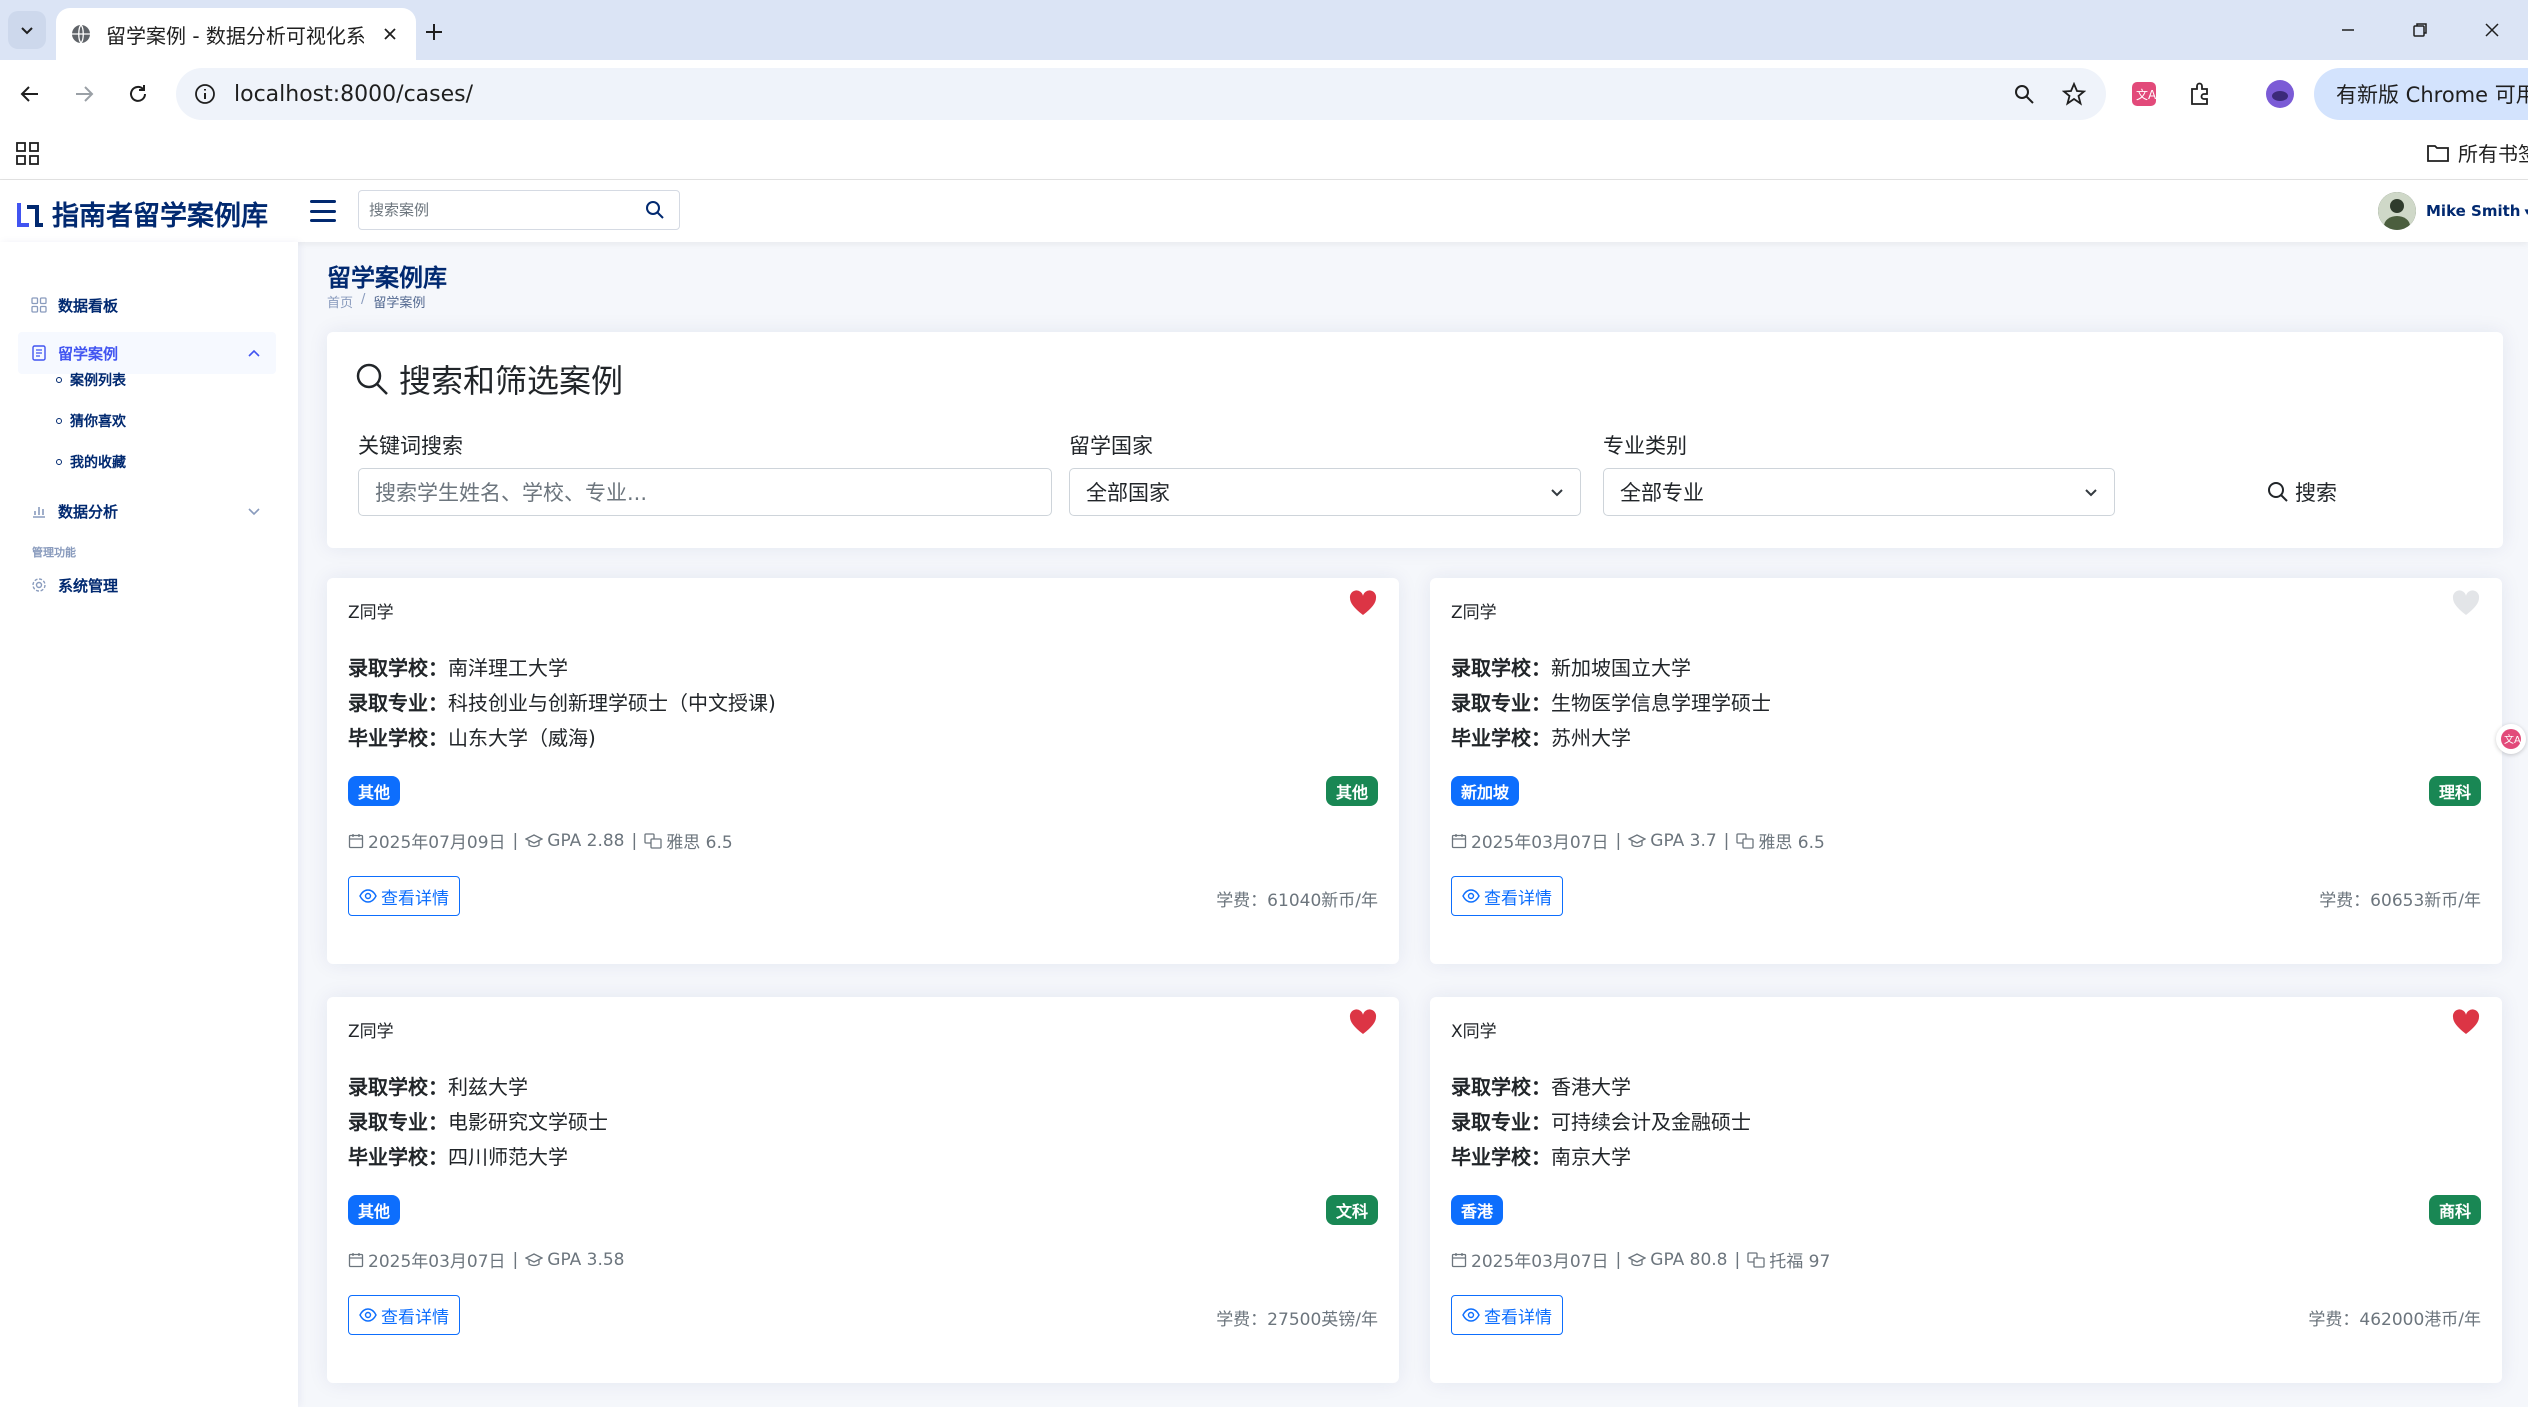  I want to click on case-school-line: 录取学校：新加坡国立大学, so click(1571, 666).